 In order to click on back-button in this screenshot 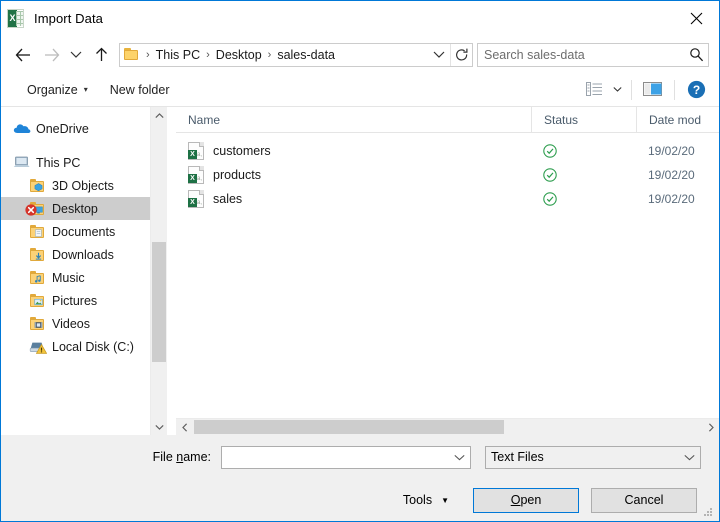, I will do `click(23, 55)`.